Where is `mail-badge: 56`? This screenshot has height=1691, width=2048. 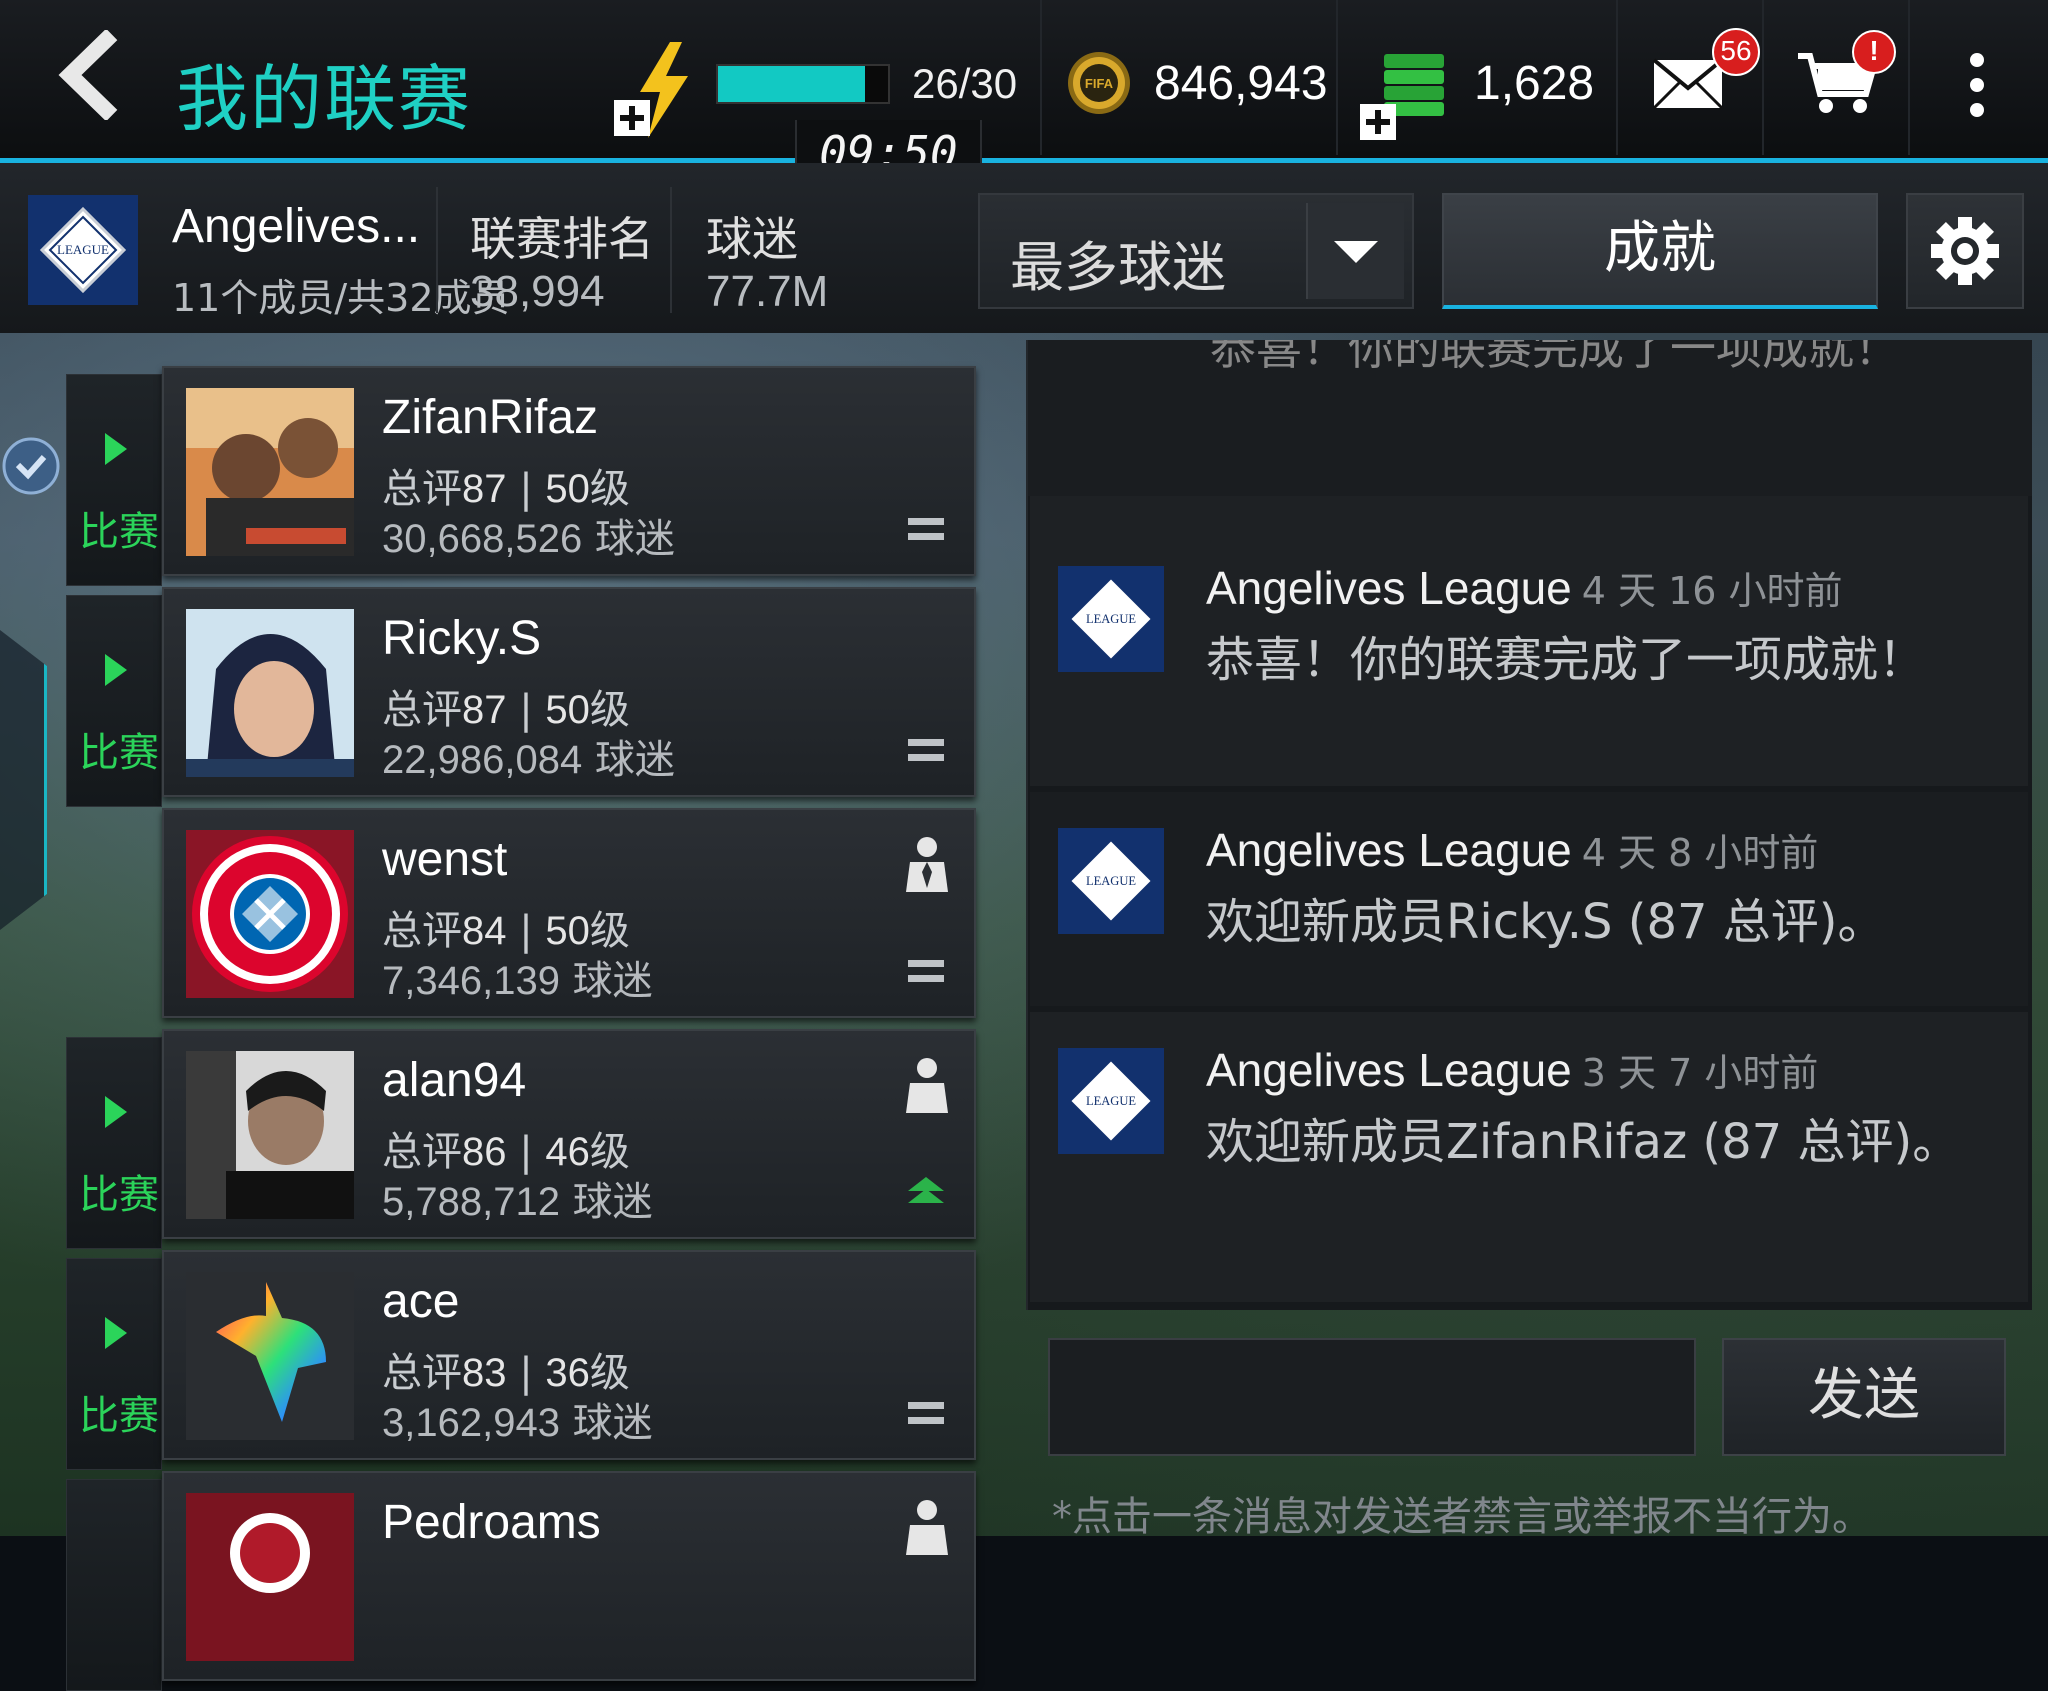
mail-badge: 56 is located at coordinates (1736, 52).